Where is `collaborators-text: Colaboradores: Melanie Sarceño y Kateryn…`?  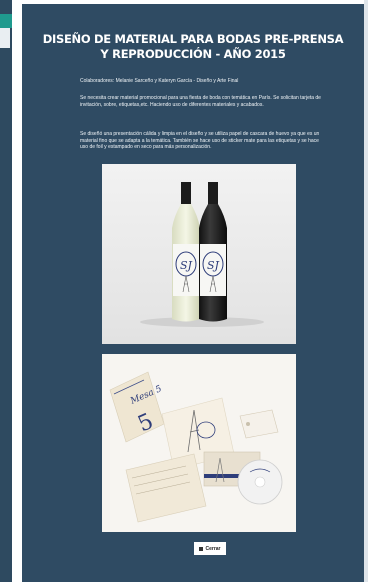 collaborators-text: Colaboradores: Melanie Sarceño y Kateryn… is located at coordinates (159, 81).